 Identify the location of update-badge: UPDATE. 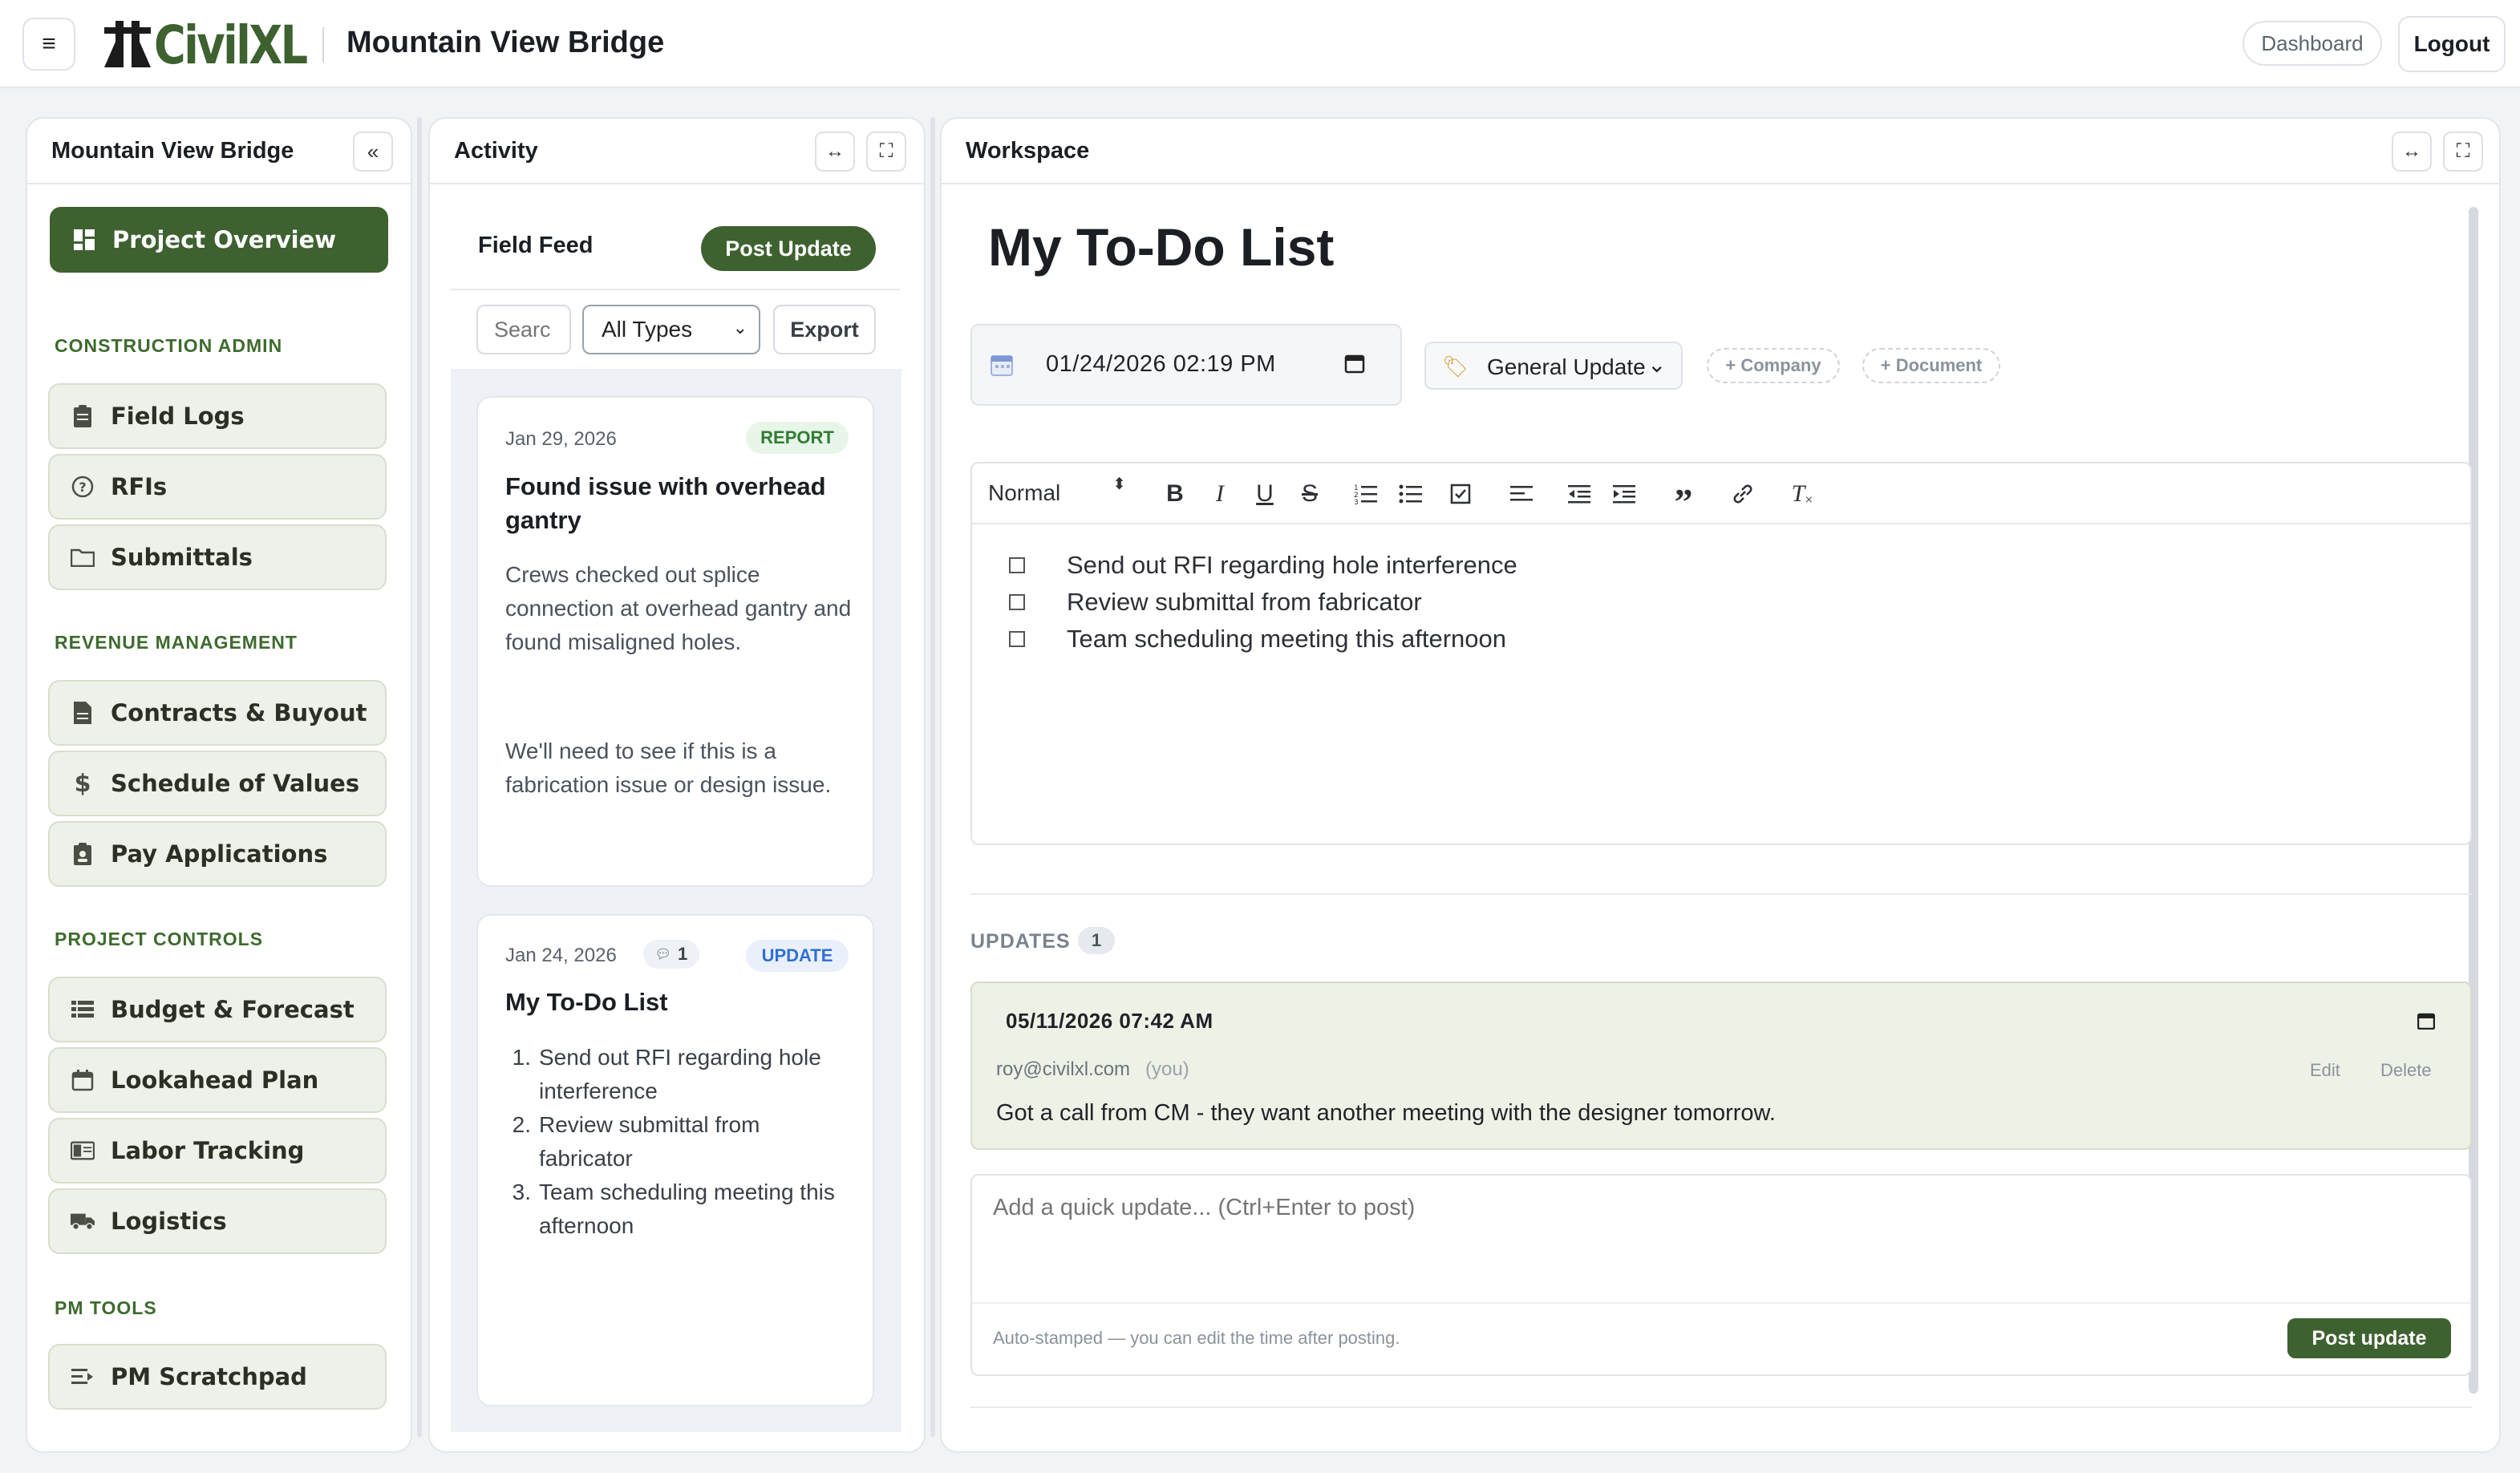
(797, 956).